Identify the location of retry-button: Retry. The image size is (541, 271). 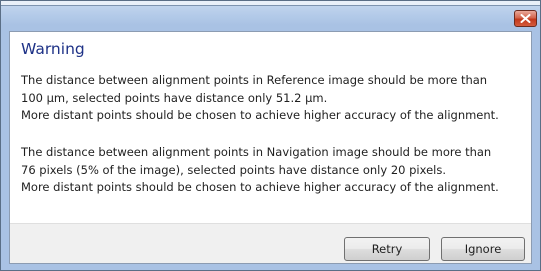
(387, 249).